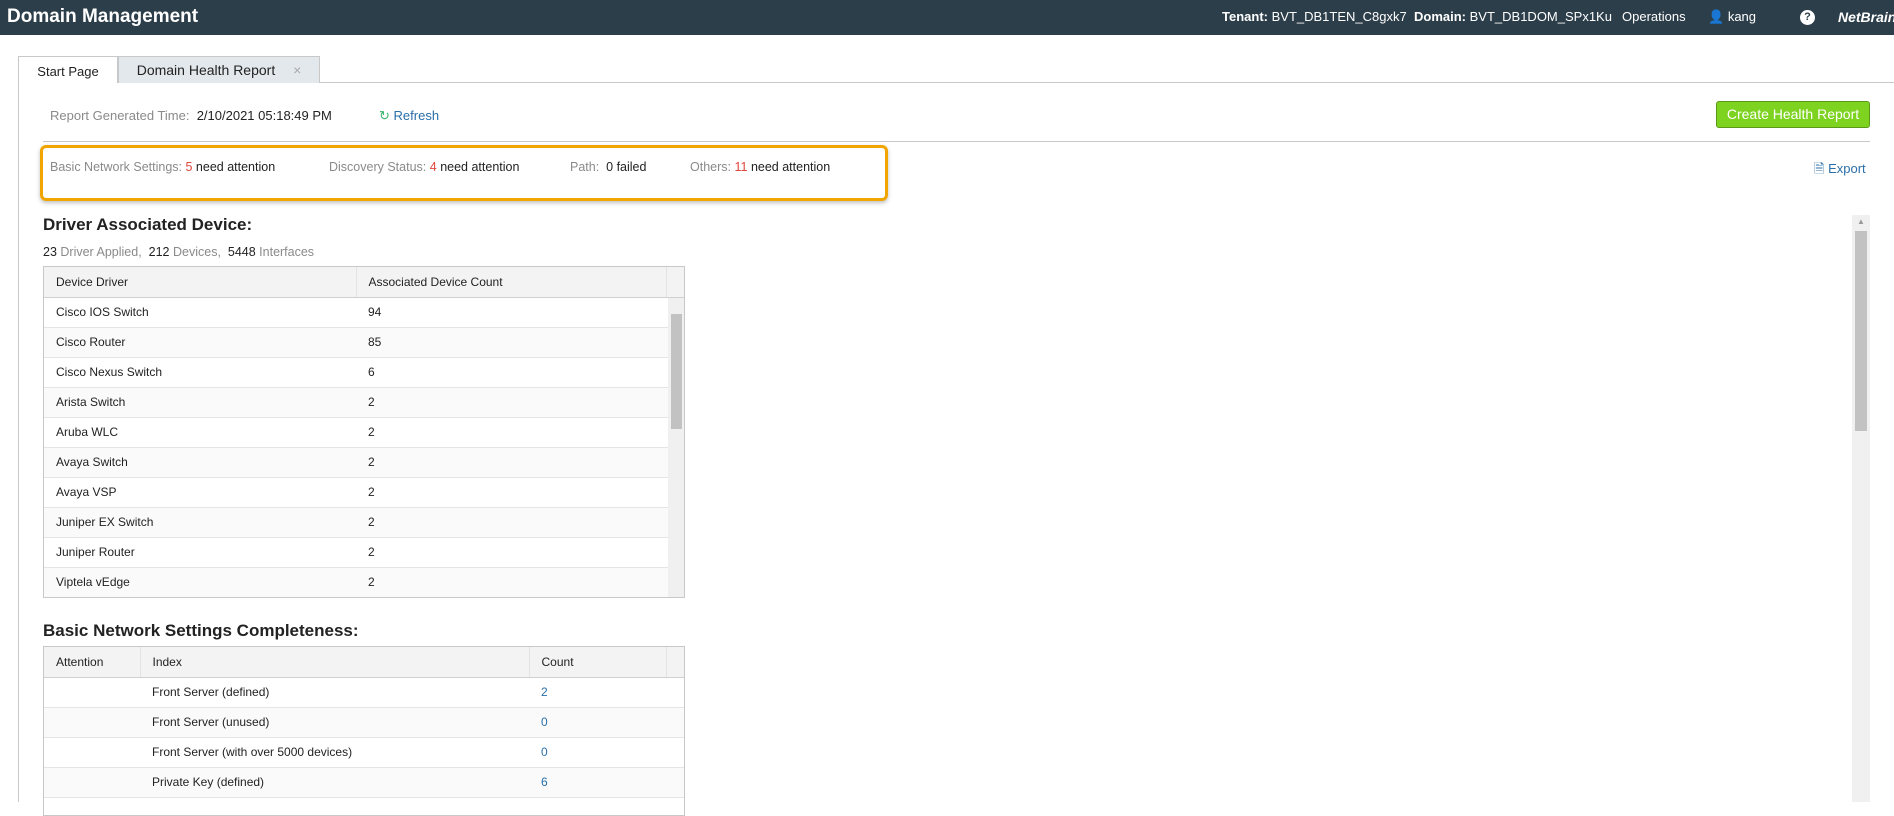 This screenshot has height=816, width=1894. I want to click on table-row: Avaya Switch 2, so click(364, 462).